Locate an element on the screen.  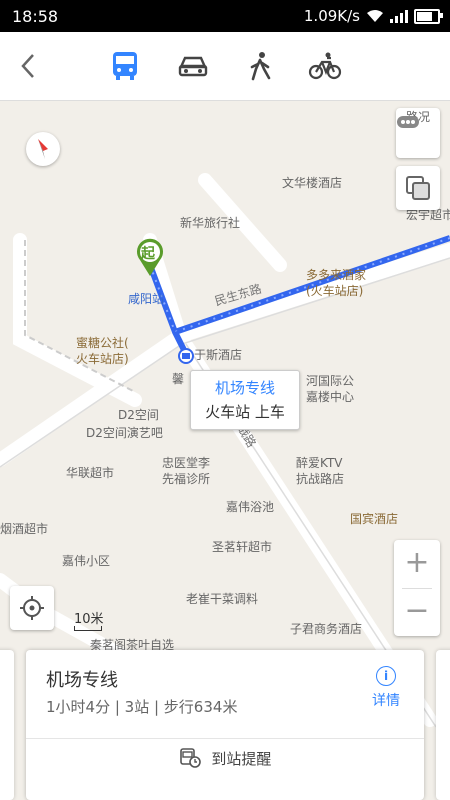
locate-icon is located at coordinates (32, 608).